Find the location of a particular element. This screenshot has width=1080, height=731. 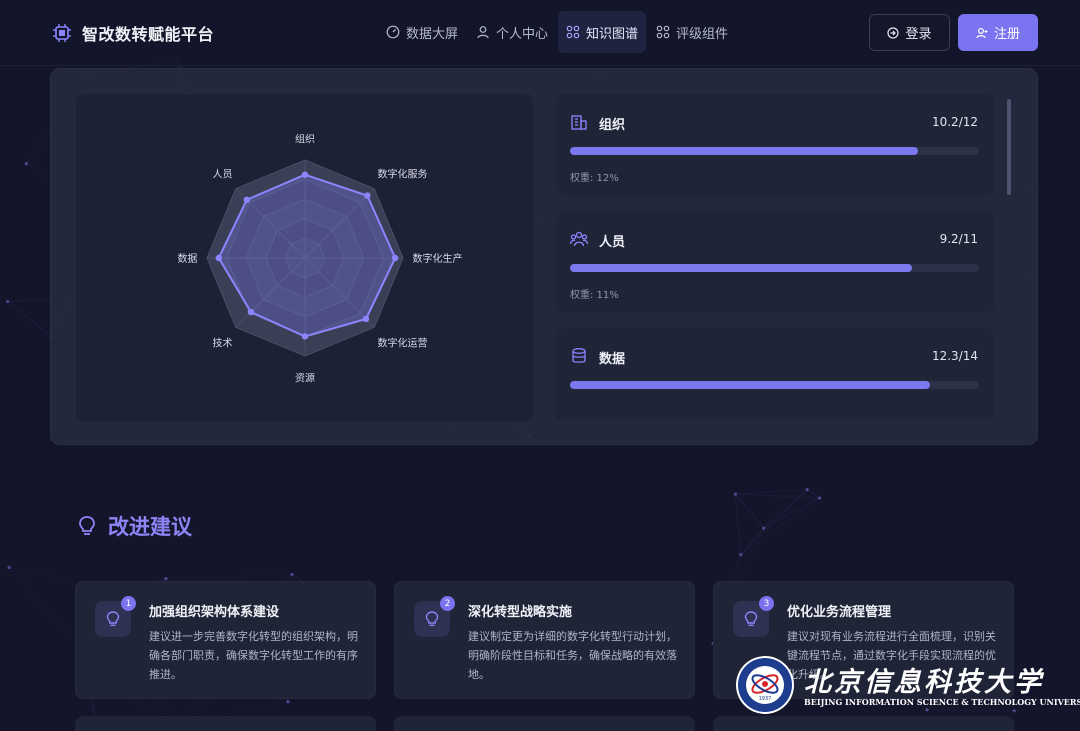

radar-axis-label: 数据 is located at coordinates (187, 258).